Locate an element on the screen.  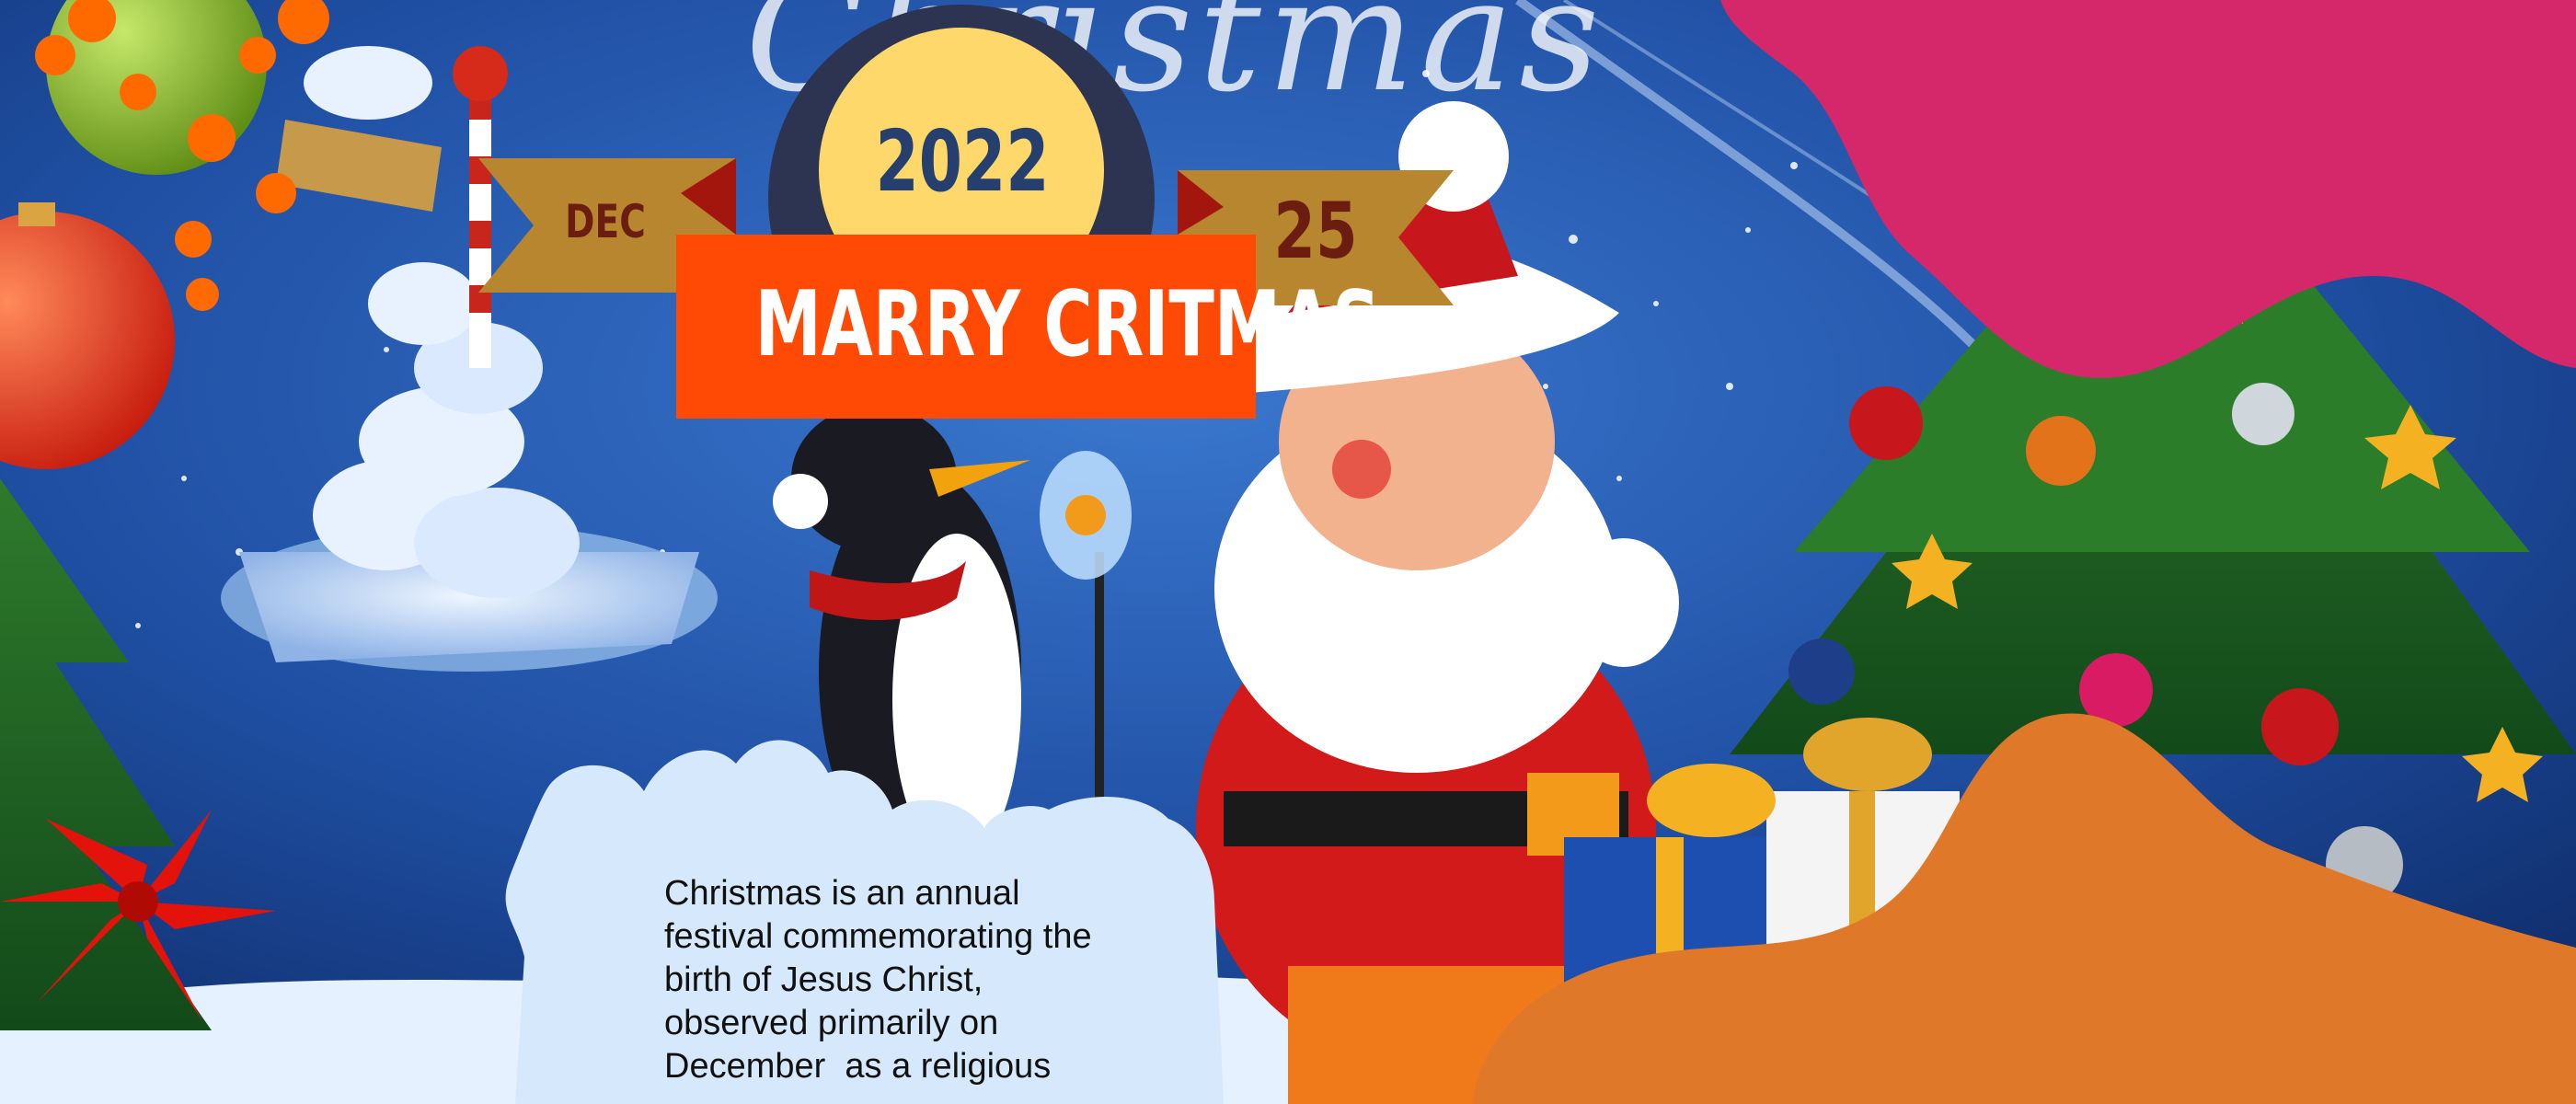
description-line: December as a religious is located at coordinates (858, 1066).